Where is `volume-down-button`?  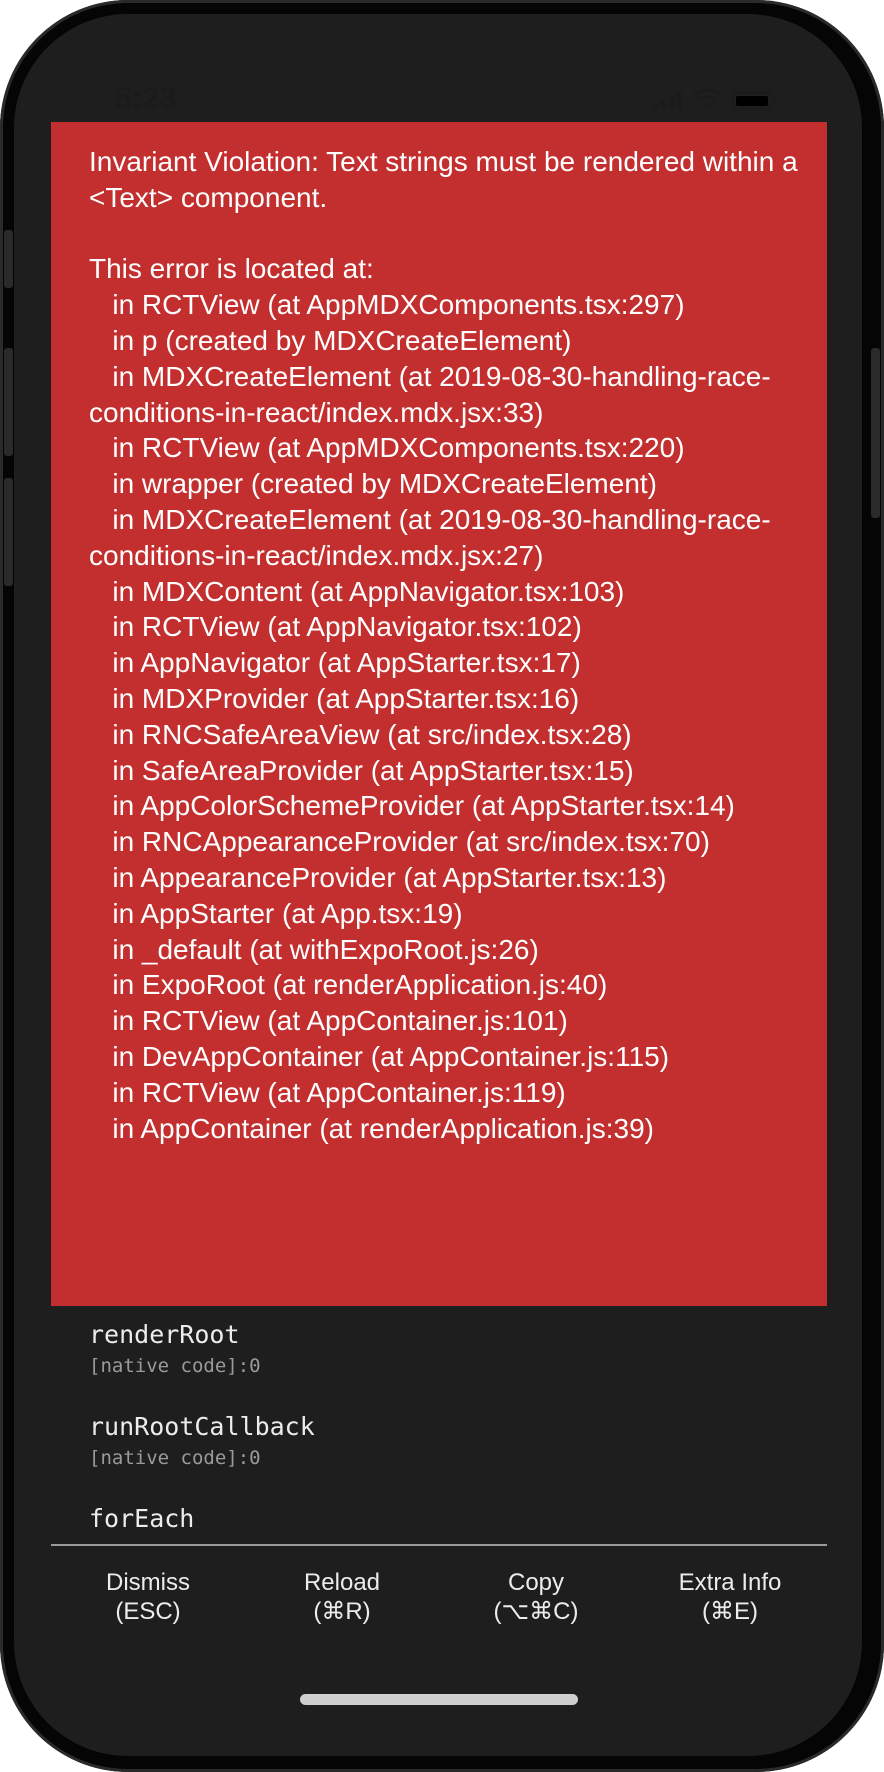 volume-down-button is located at coordinates (8, 532).